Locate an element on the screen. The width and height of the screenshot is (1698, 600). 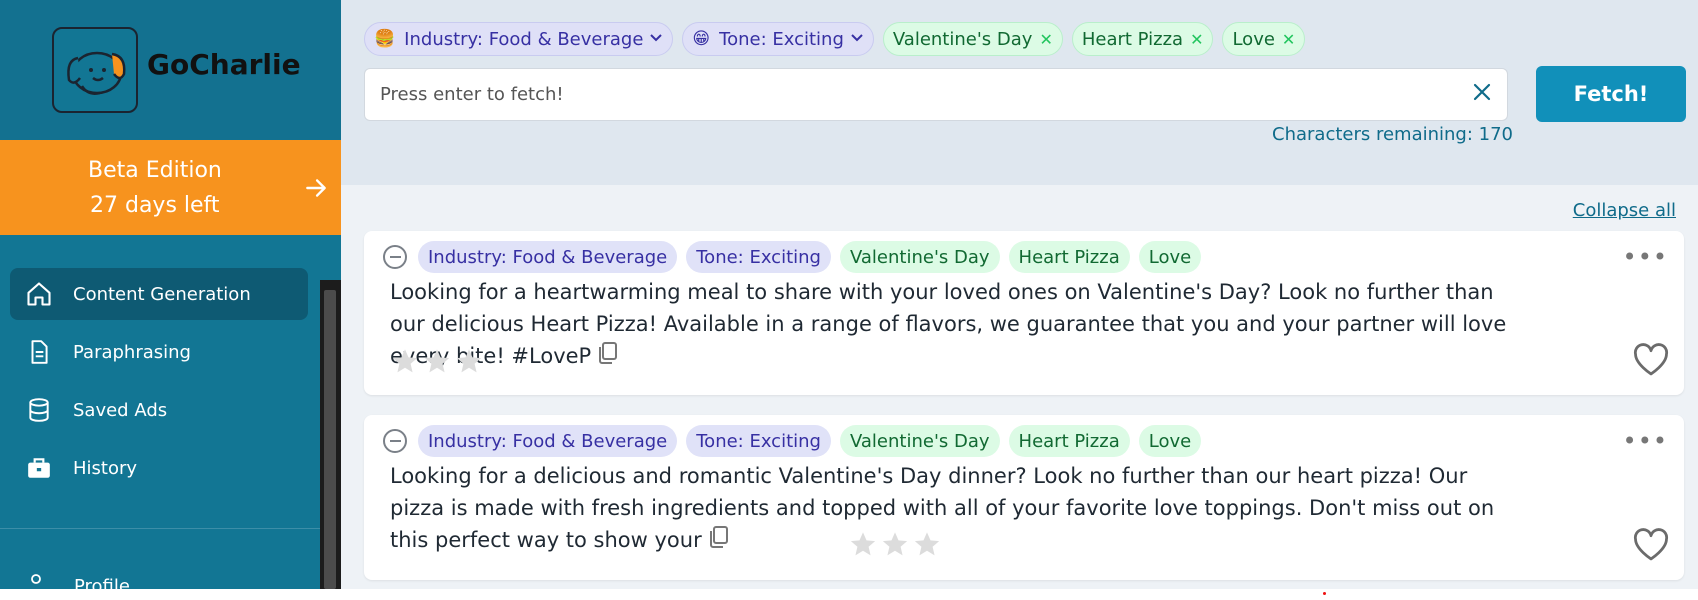
keyword-chip: Heart Pizza ✕ is located at coordinates (1142, 39).